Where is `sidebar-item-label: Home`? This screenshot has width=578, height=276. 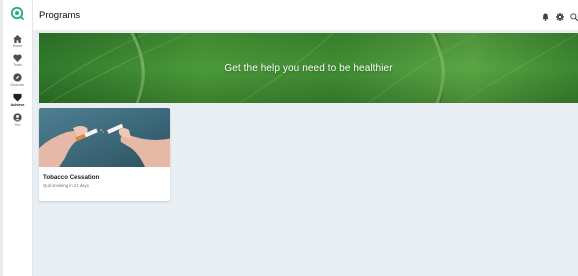
sidebar-item-label: Home is located at coordinates (17, 46).